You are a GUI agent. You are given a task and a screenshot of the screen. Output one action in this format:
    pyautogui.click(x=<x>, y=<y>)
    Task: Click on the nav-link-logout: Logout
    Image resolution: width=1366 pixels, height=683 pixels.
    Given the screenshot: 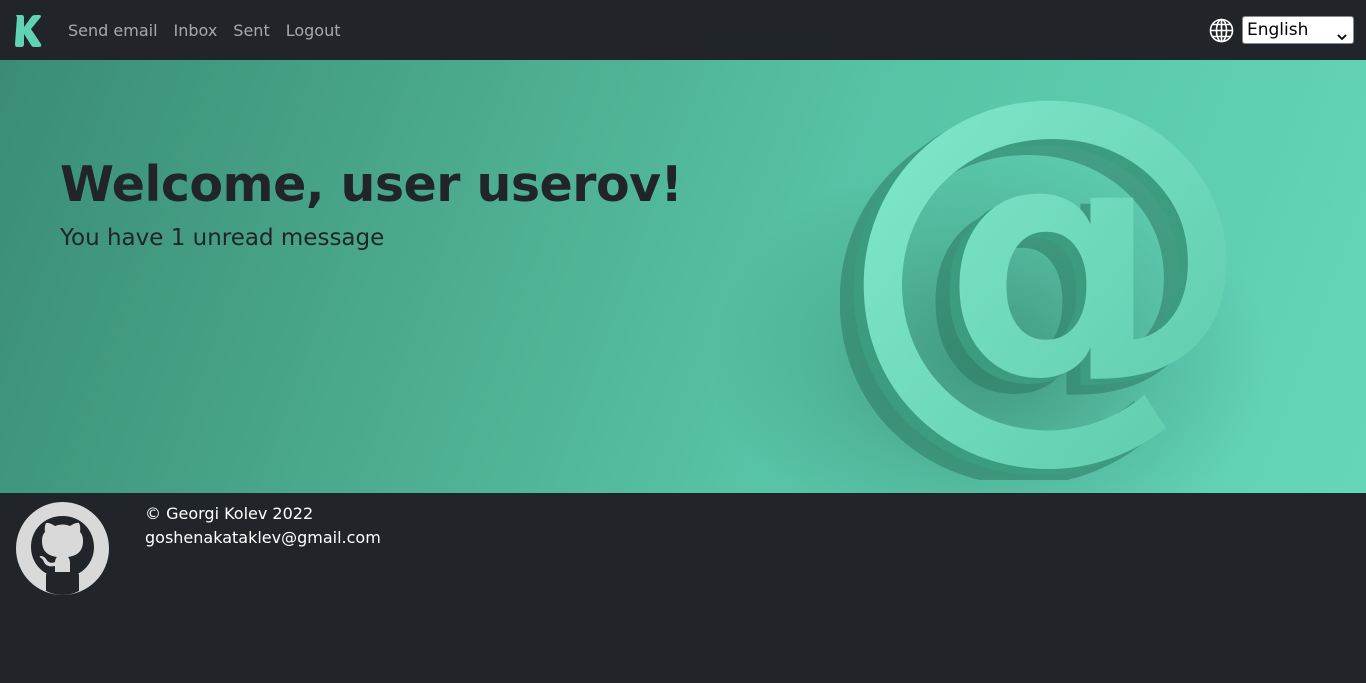 What is the action you would take?
    pyautogui.click(x=313, y=30)
    